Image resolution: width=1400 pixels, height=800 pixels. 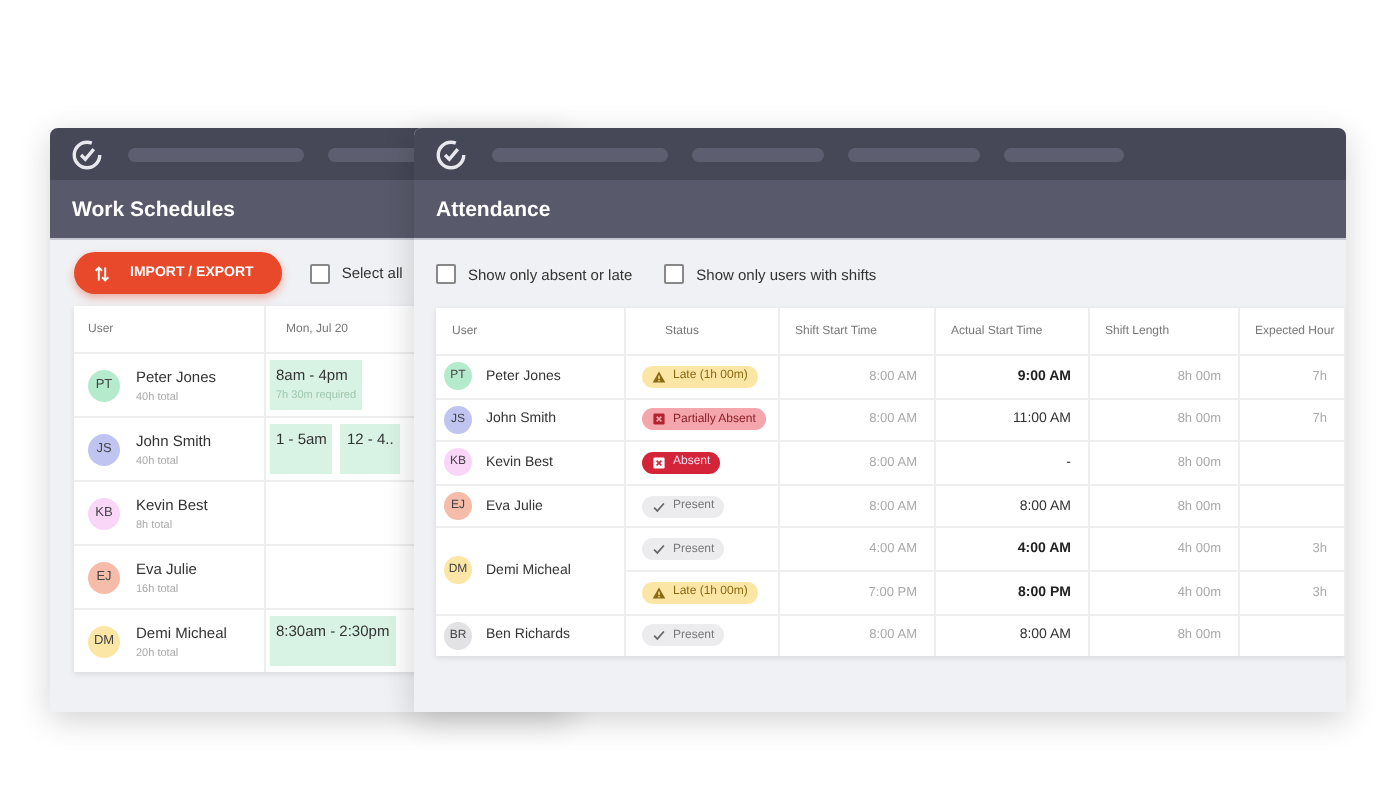 What do you see at coordinates (153, 209) in the screenshot?
I see `window-title: Work Schedules` at bounding box center [153, 209].